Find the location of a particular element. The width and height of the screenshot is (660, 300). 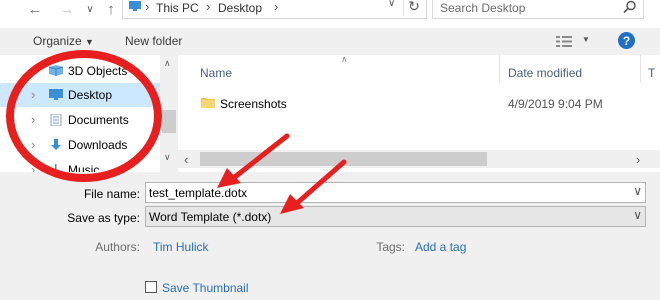

authors-label: Authors: is located at coordinates (117, 247).